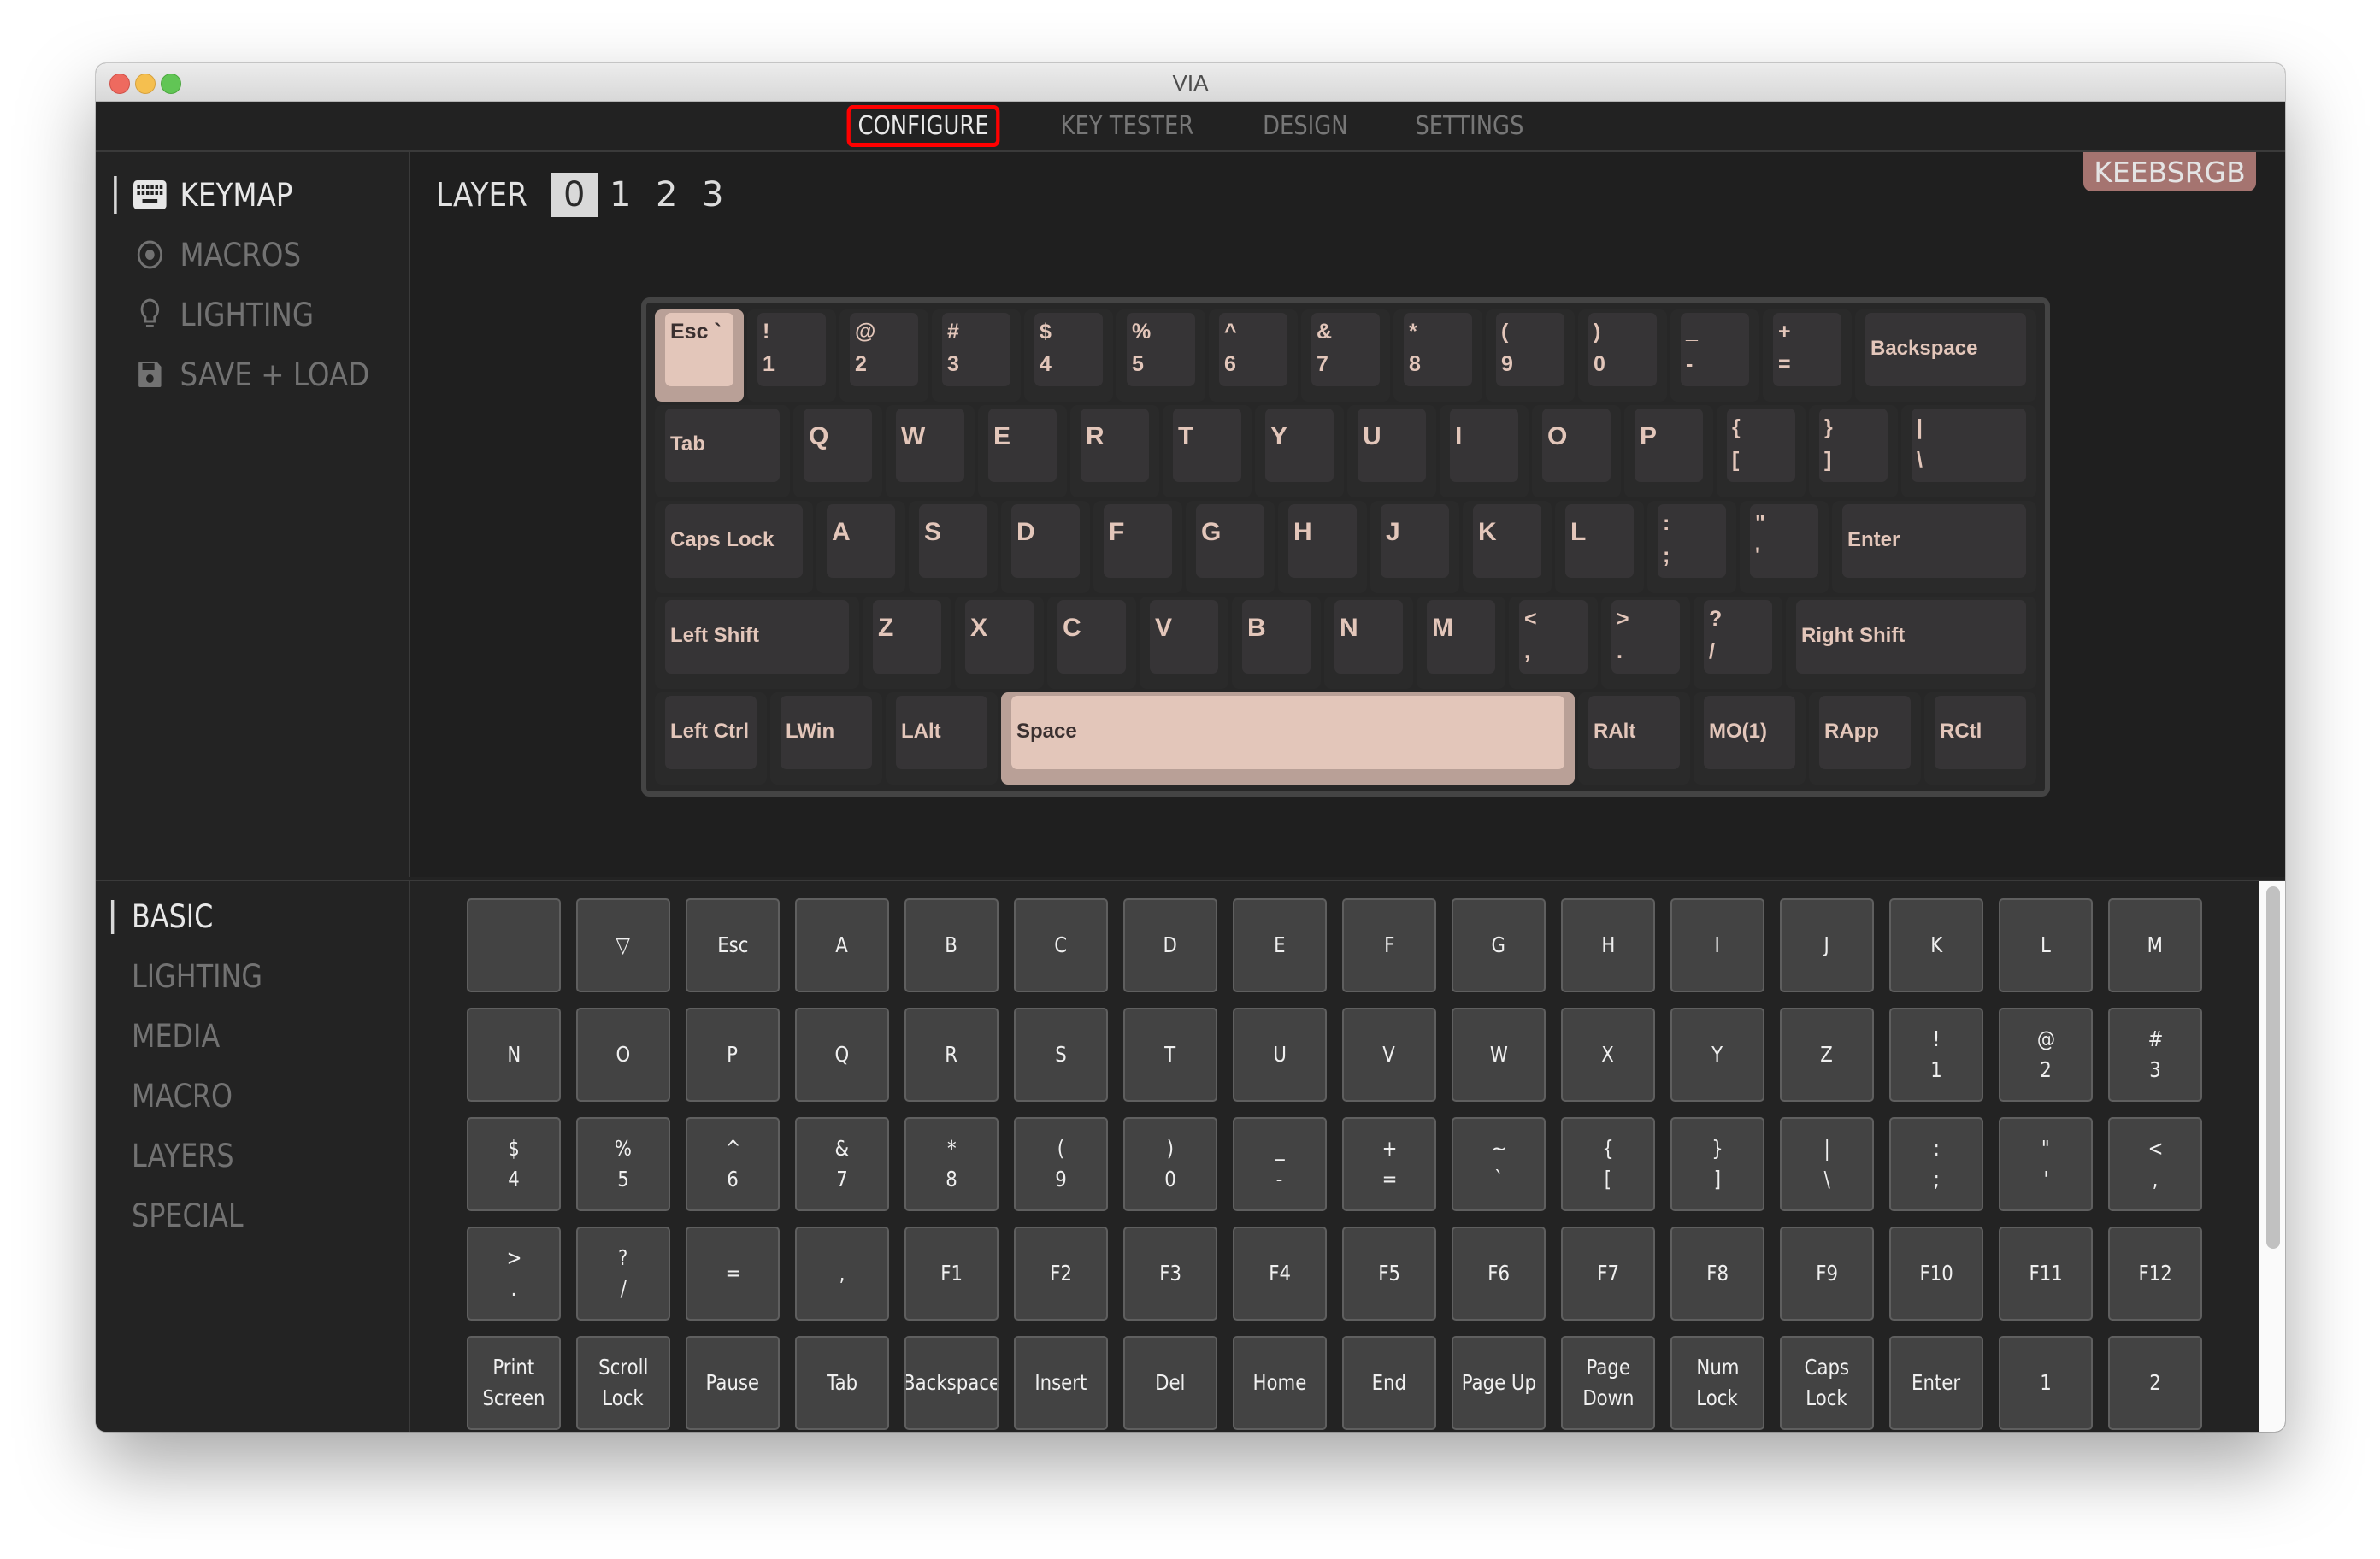  I want to click on key-m: M, so click(1461, 643).